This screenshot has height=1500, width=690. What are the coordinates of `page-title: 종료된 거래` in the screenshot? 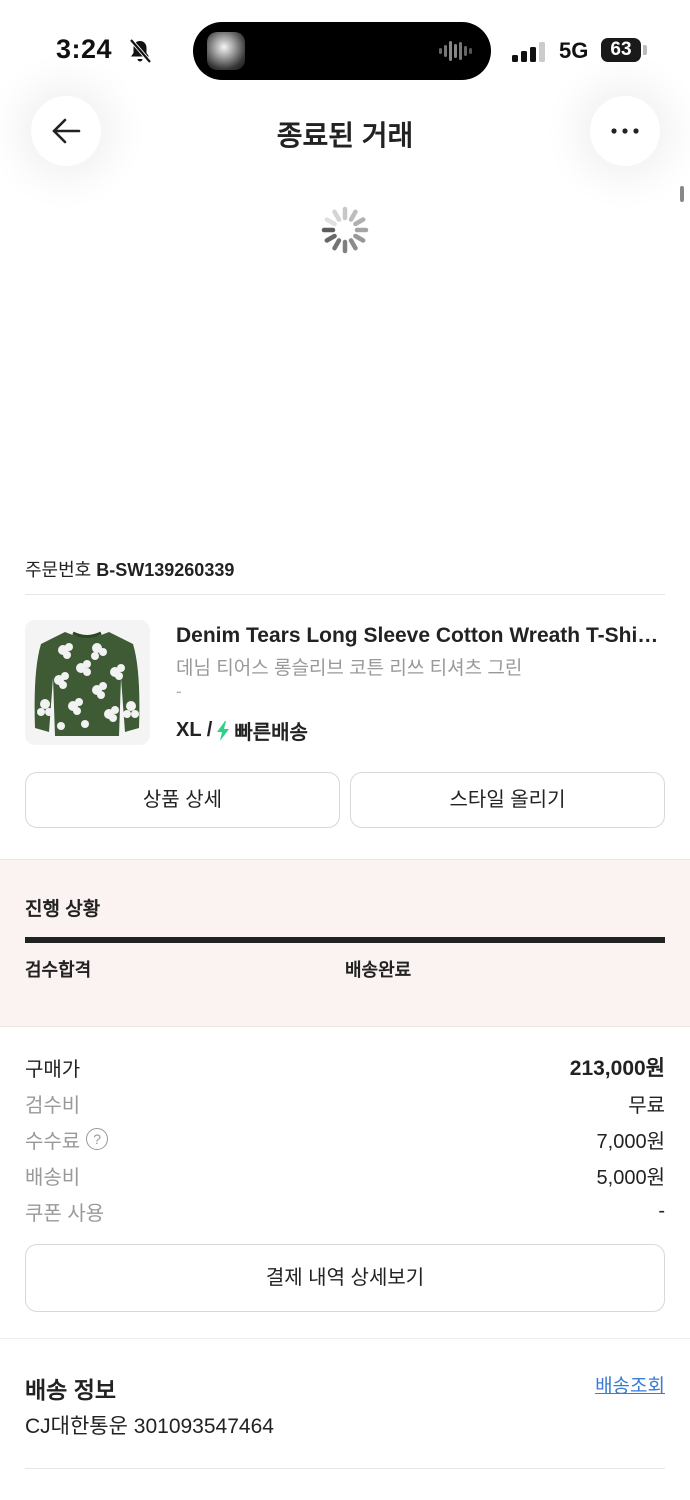 It's located at (345, 135).